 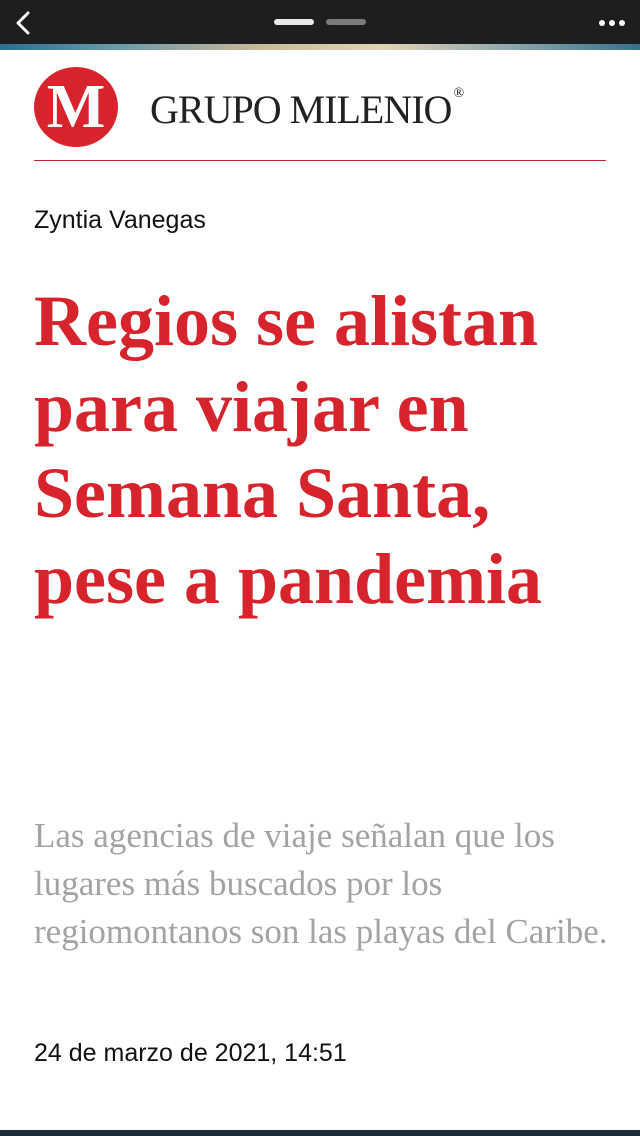 What do you see at coordinates (612, 23) in the screenshot?
I see `more-options-button` at bounding box center [612, 23].